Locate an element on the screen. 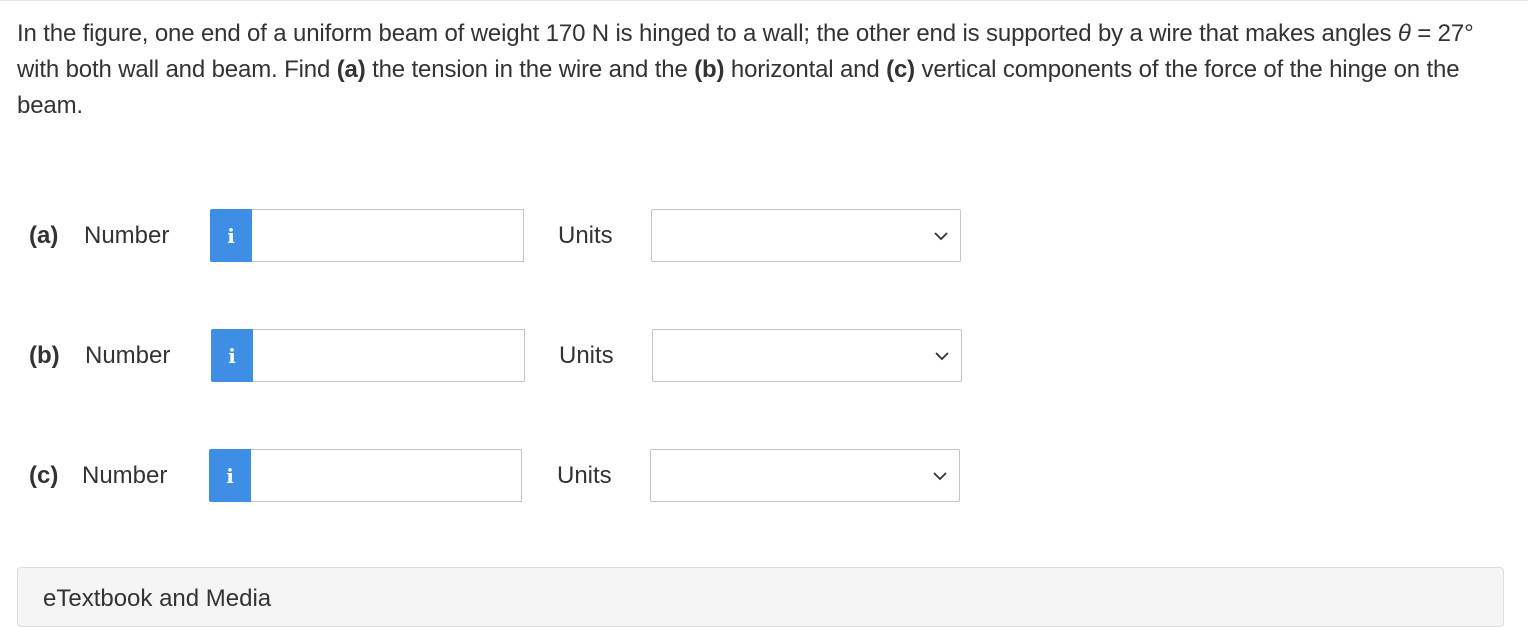 This screenshot has width=1528, height=627. answer-row-c: (c) Number i Units is located at coordinates (500, 476).